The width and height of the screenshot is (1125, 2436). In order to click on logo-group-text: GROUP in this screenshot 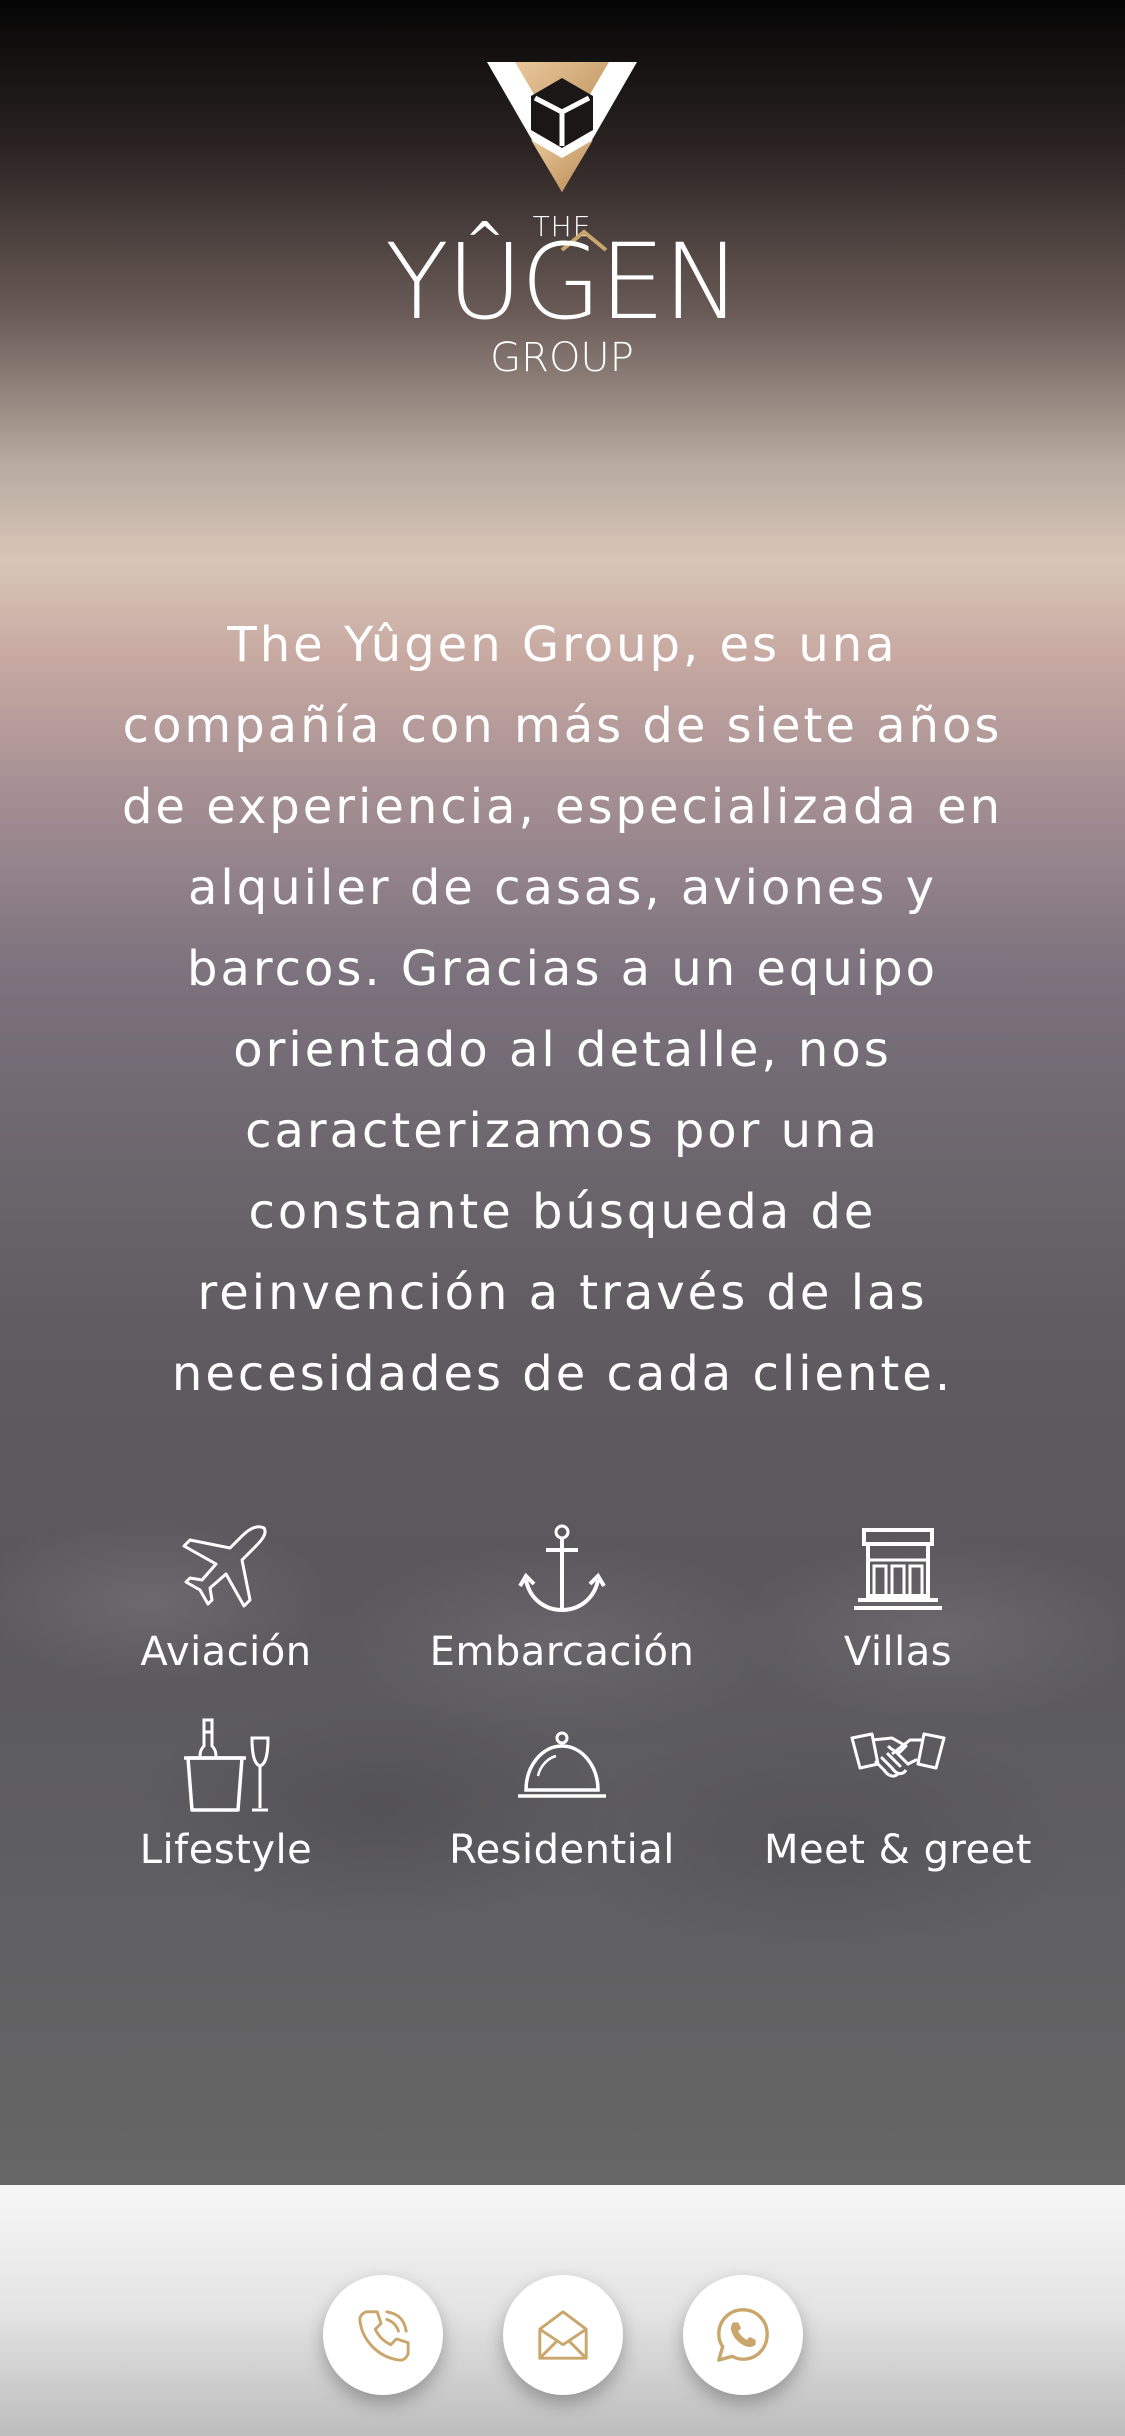, I will do `click(562, 358)`.